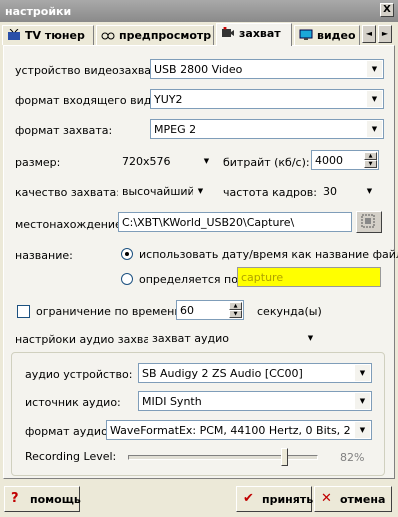 The image size is (398, 517). Describe the element at coordinates (23, 311) in the screenshot. I see `time-limit-checkbox` at that location.